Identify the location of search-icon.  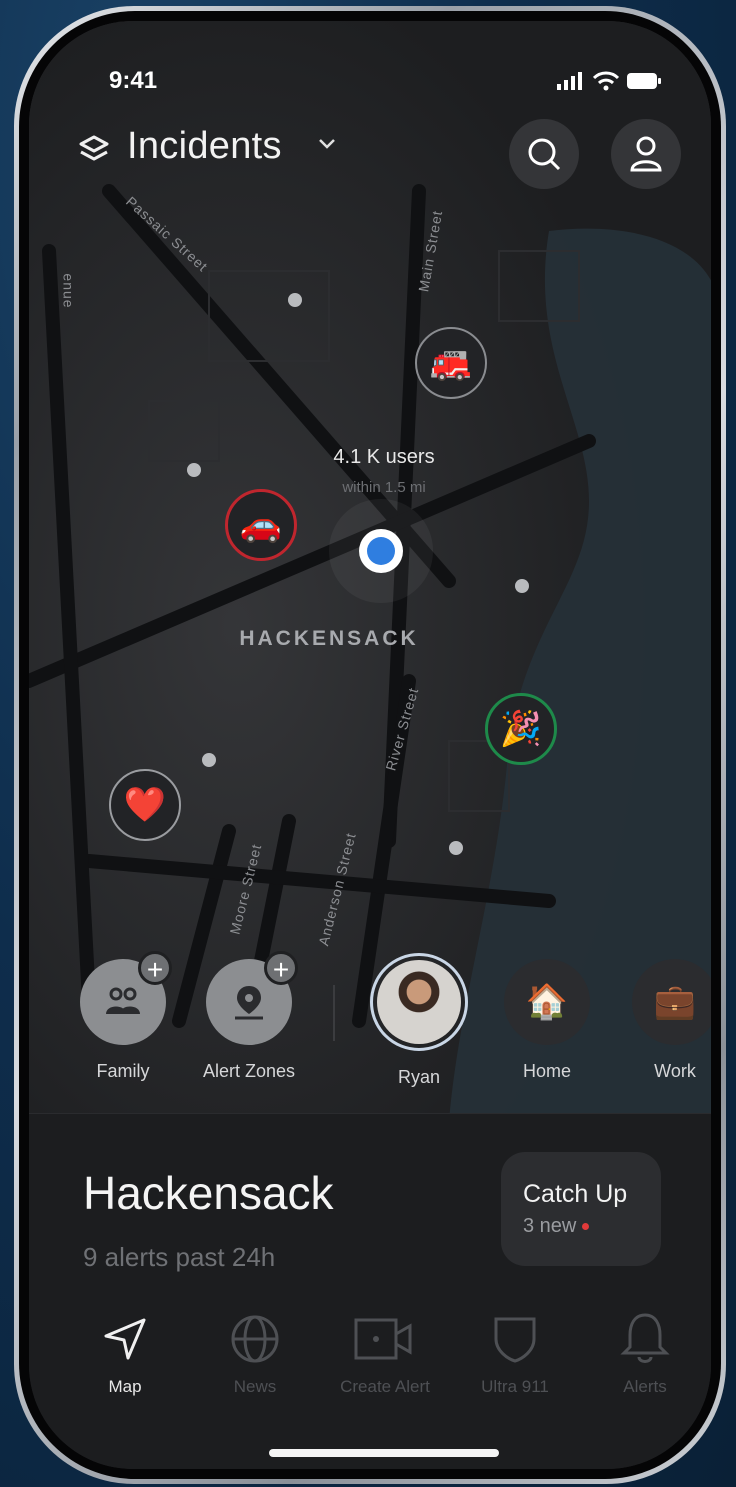
(544, 154).